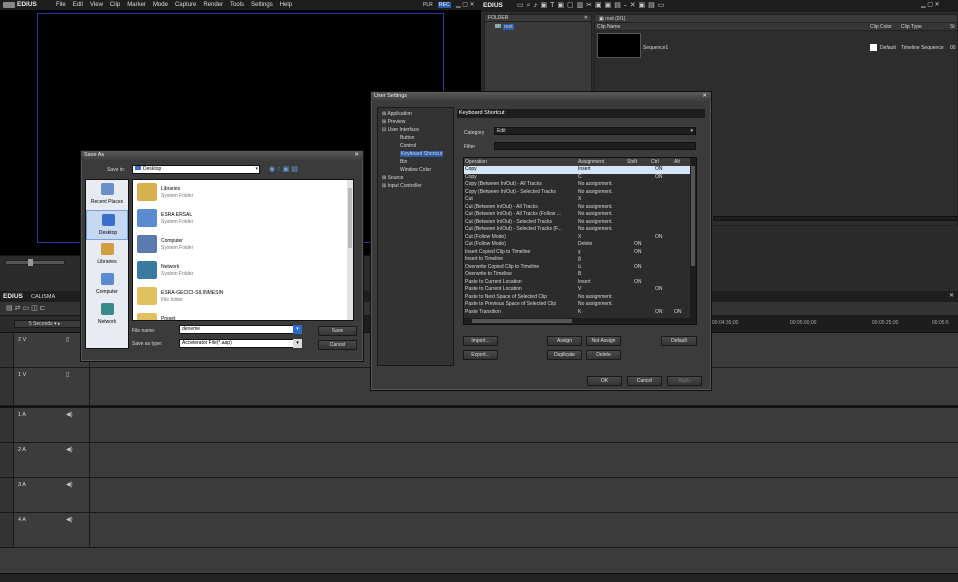  I want to click on folder-close-icon: ✕, so click(586, 18).